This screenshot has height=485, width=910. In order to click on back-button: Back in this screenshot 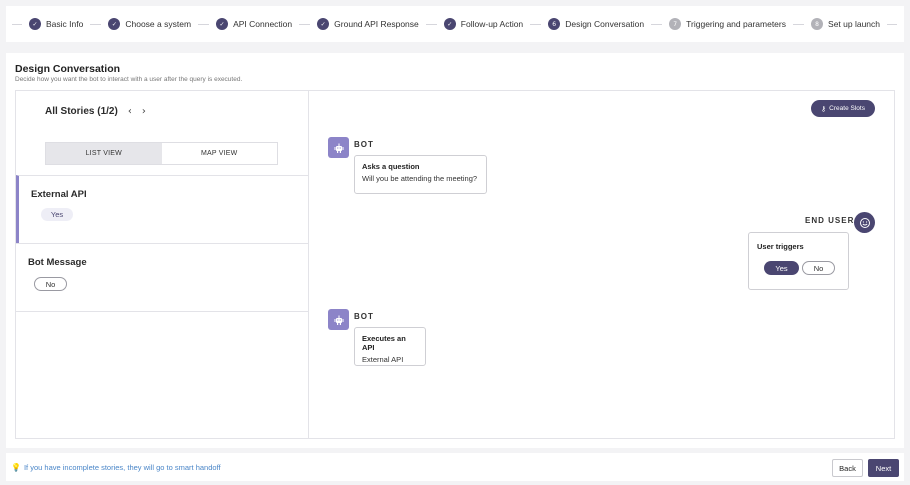, I will do `click(847, 468)`.